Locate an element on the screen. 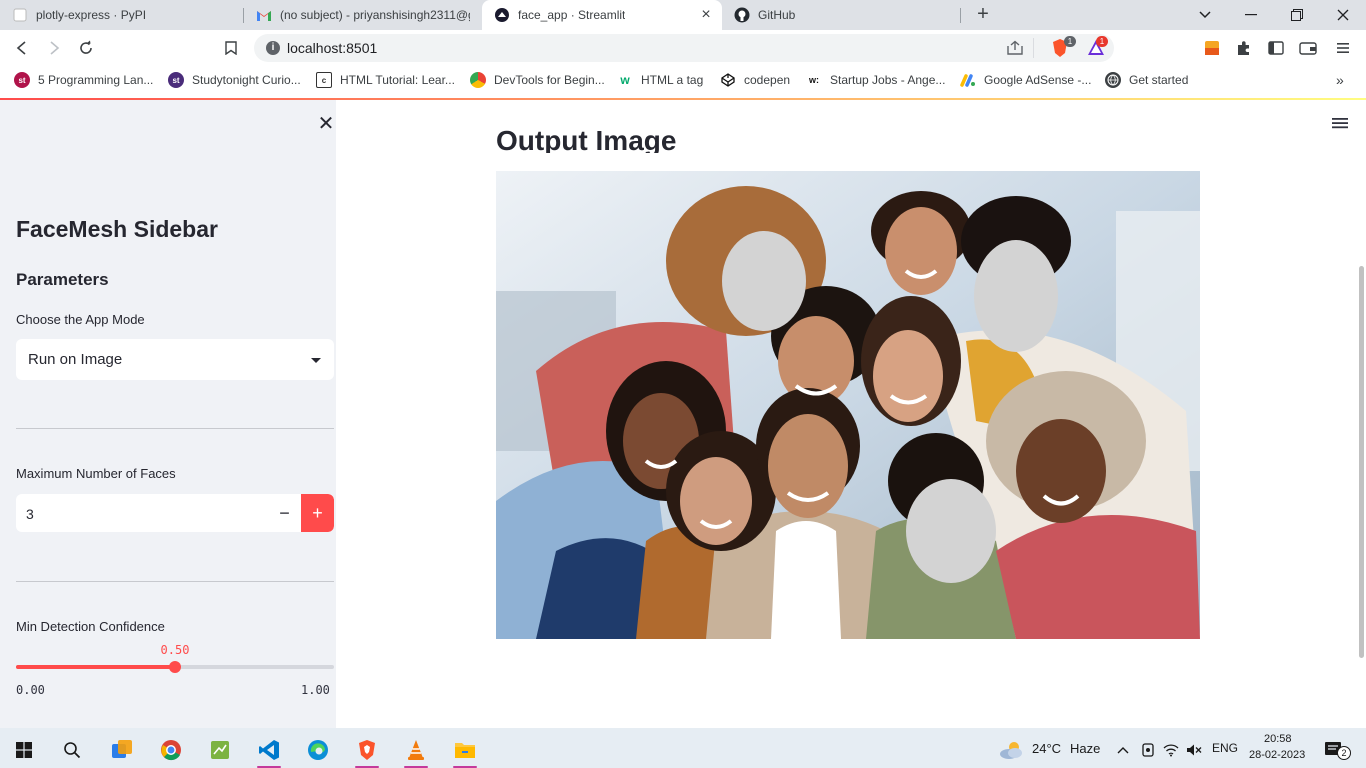 This screenshot has height=768, width=1366. tab-search-chevron-icon is located at coordinates (1205, 15).